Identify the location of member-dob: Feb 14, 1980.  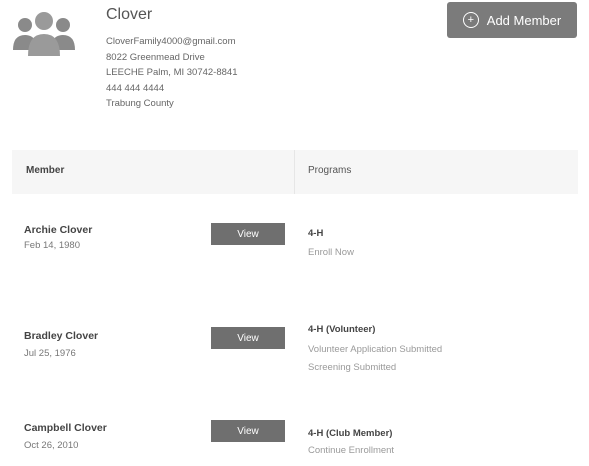
(52, 245).